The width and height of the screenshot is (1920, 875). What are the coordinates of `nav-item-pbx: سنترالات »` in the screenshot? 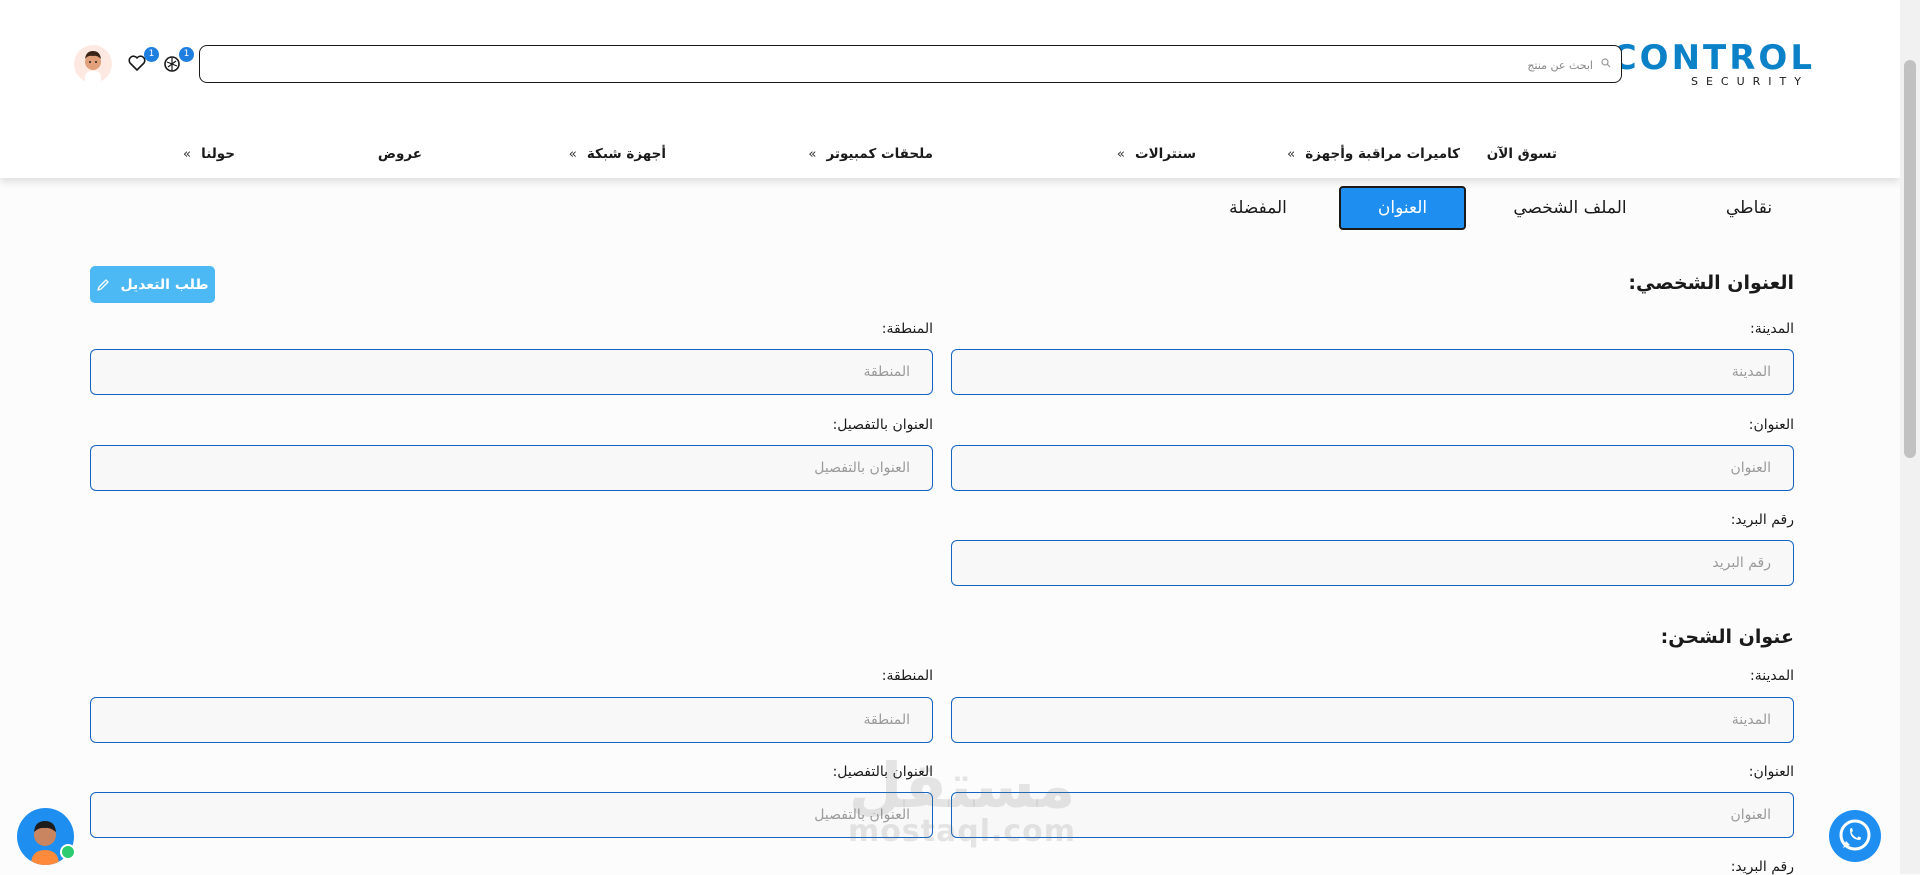 It's located at (1156, 154).